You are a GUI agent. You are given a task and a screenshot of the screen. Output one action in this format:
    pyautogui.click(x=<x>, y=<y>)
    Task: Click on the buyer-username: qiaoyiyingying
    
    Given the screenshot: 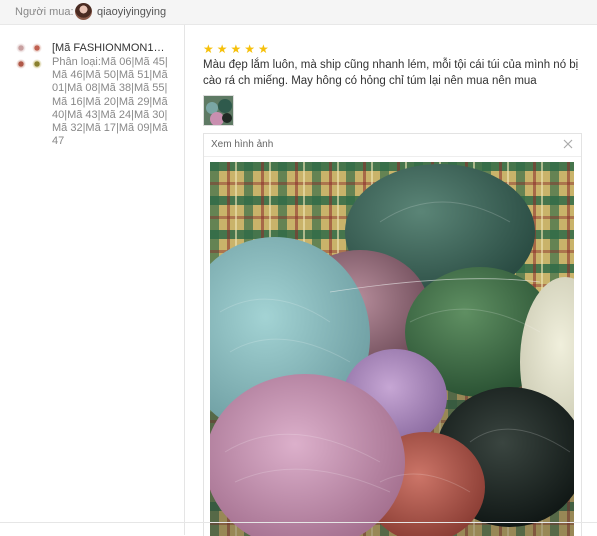 What is the action you would take?
    pyautogui.click(x=131, y=12)
    